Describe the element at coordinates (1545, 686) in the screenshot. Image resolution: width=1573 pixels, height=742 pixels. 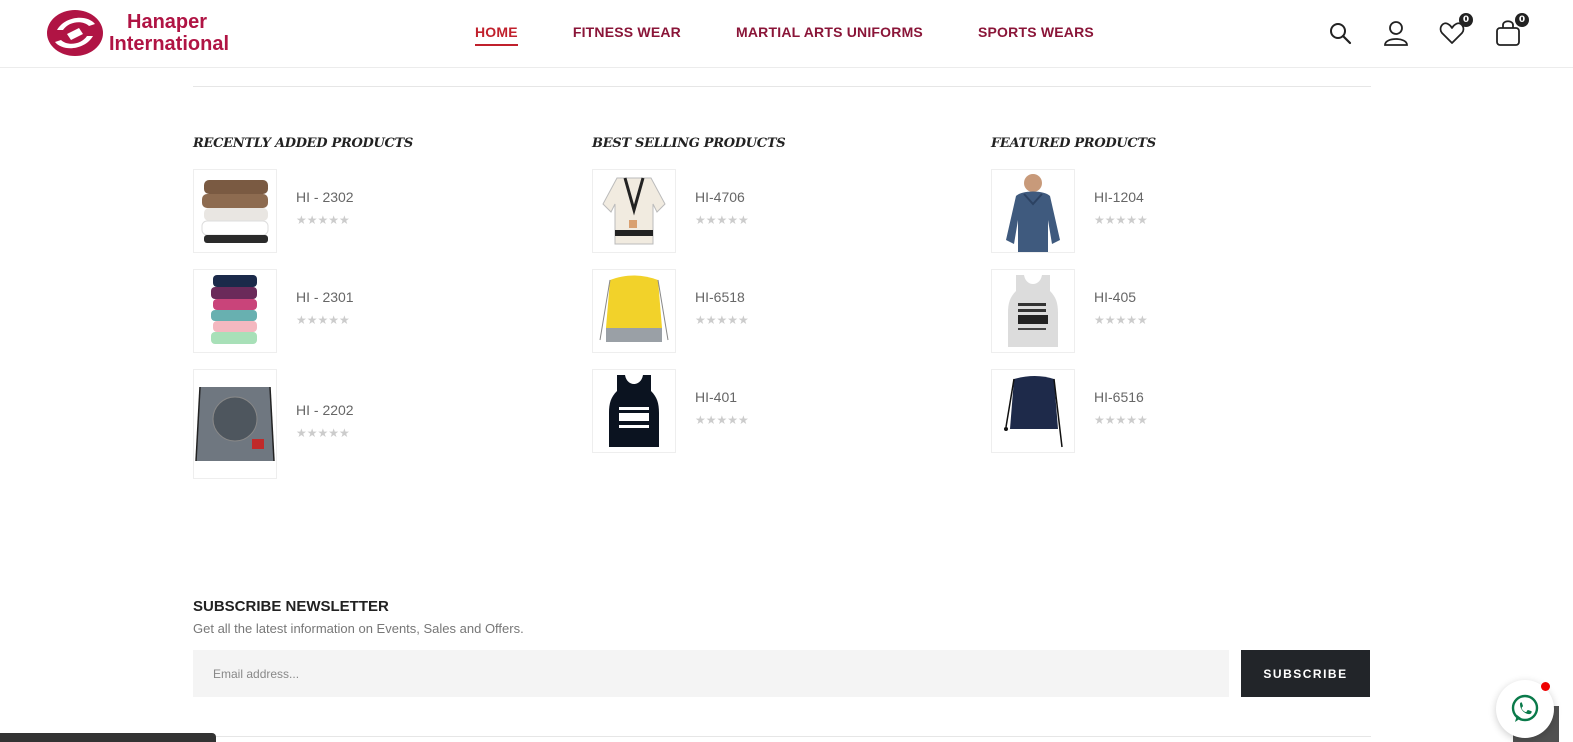
I see `notification-dot` at that location.